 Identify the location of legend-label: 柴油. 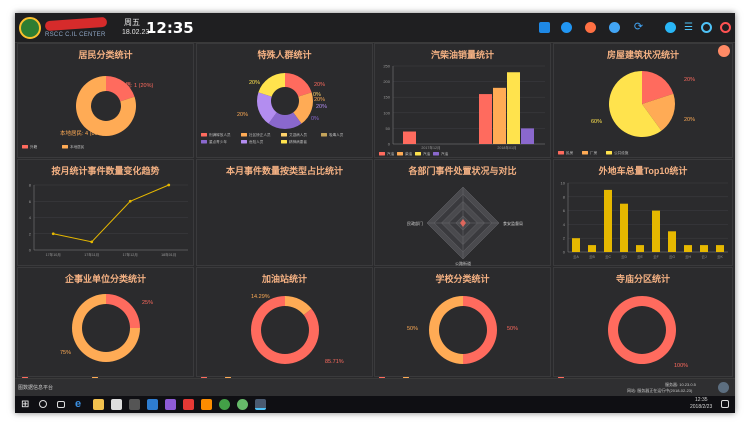
(409, 153).